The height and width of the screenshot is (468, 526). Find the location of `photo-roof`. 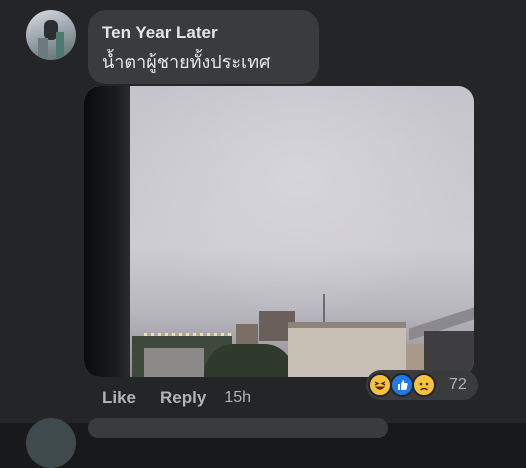

photo-roof is located at coordinates (347, 325).